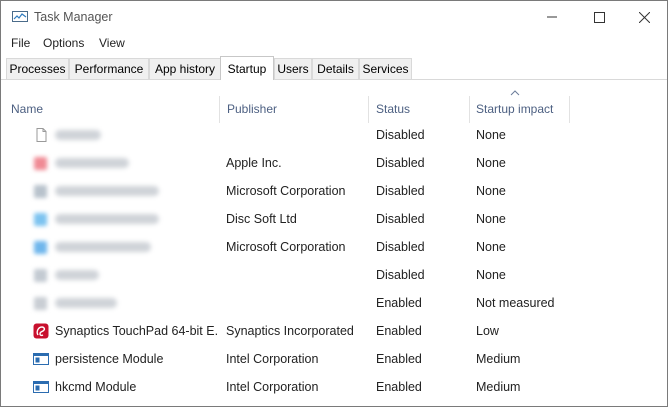  I want to click on window-title: Task Manager, so click(73, 17).